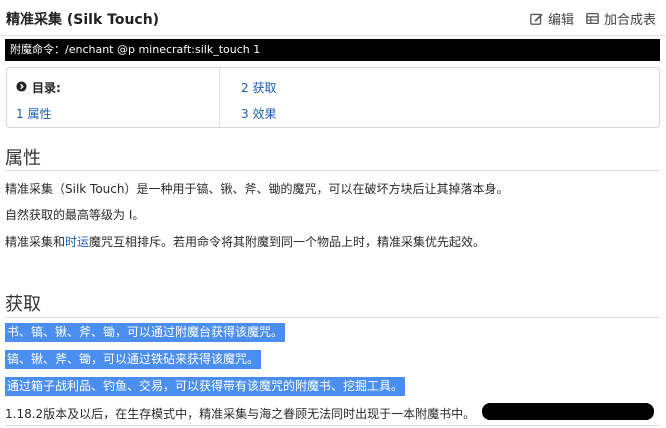  What do you see at coordinates (23, 158) in the screenshot?
I see `section-heading-properties: 属性` at bounding box center [23, 158].